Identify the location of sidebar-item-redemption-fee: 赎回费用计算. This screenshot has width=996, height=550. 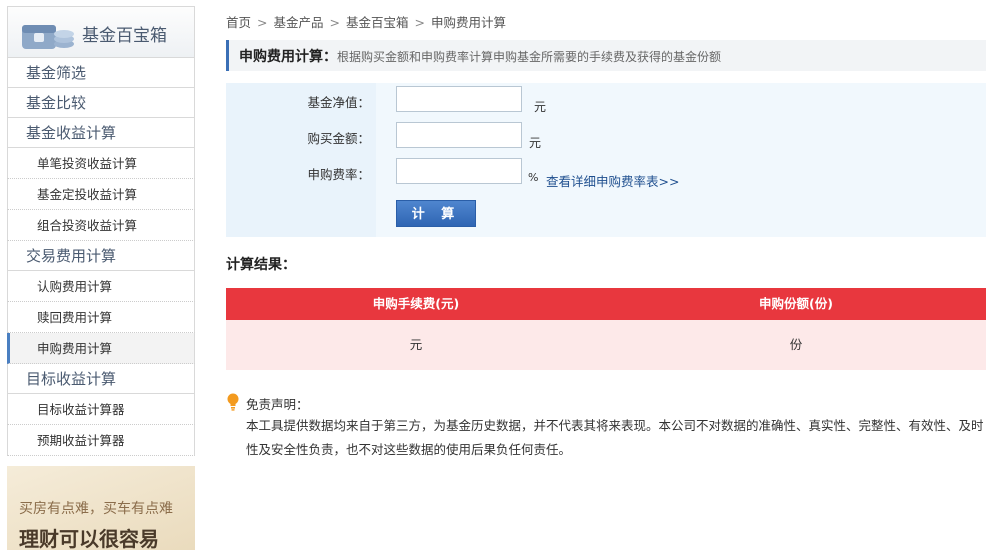
(101, 317).